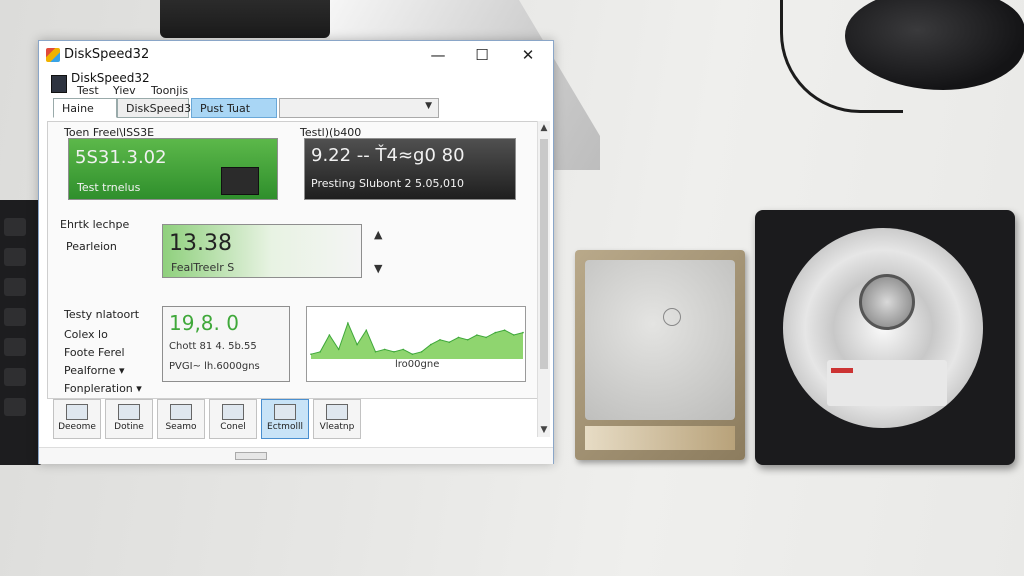 This screenshot has height=576, width=1024. Describe the element at coordinates (296, 455) in the screenshot. I see `status-bar` at that location.